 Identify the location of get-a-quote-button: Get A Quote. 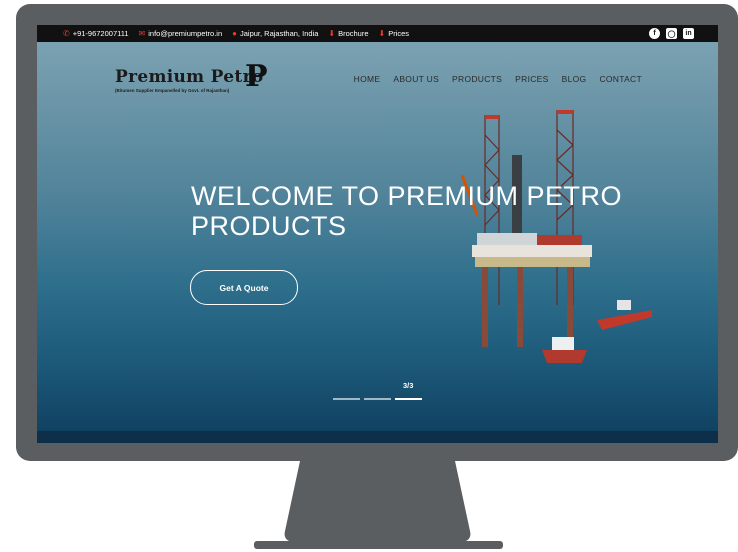
(244, 287).